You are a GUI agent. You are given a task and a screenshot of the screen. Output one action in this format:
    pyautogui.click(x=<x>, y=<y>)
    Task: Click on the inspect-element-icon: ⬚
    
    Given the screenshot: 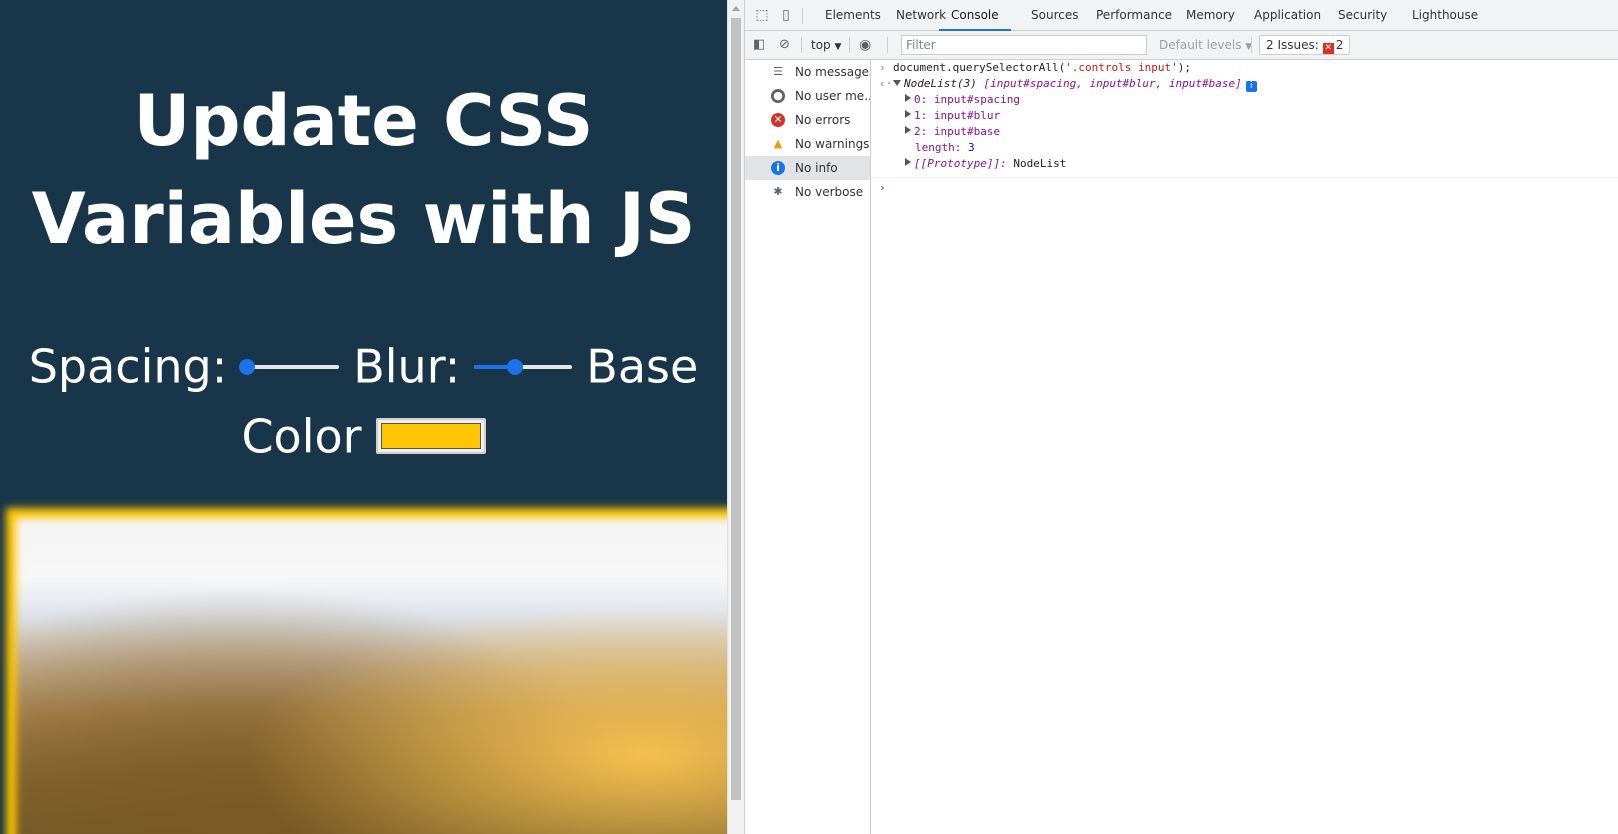 What is the action you would take?
    pyautogui.click(x=762, y=15)
    